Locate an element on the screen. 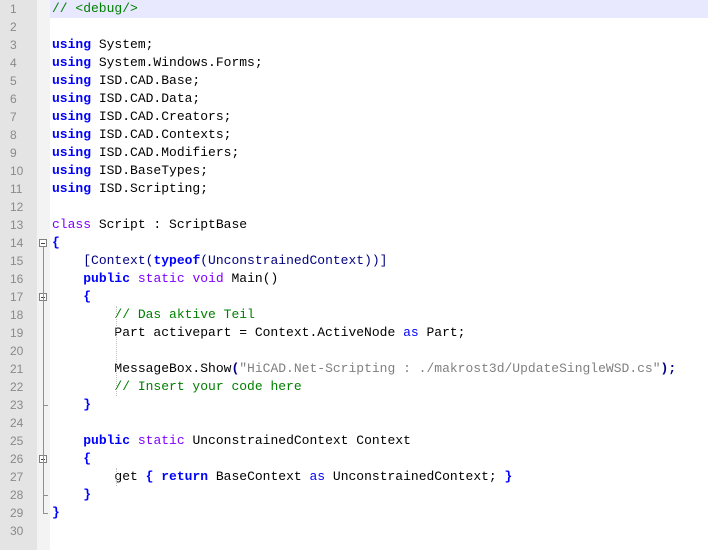 This screenshot has height=550, width=708. line-number: 3 is located at coordinates (13, 45).